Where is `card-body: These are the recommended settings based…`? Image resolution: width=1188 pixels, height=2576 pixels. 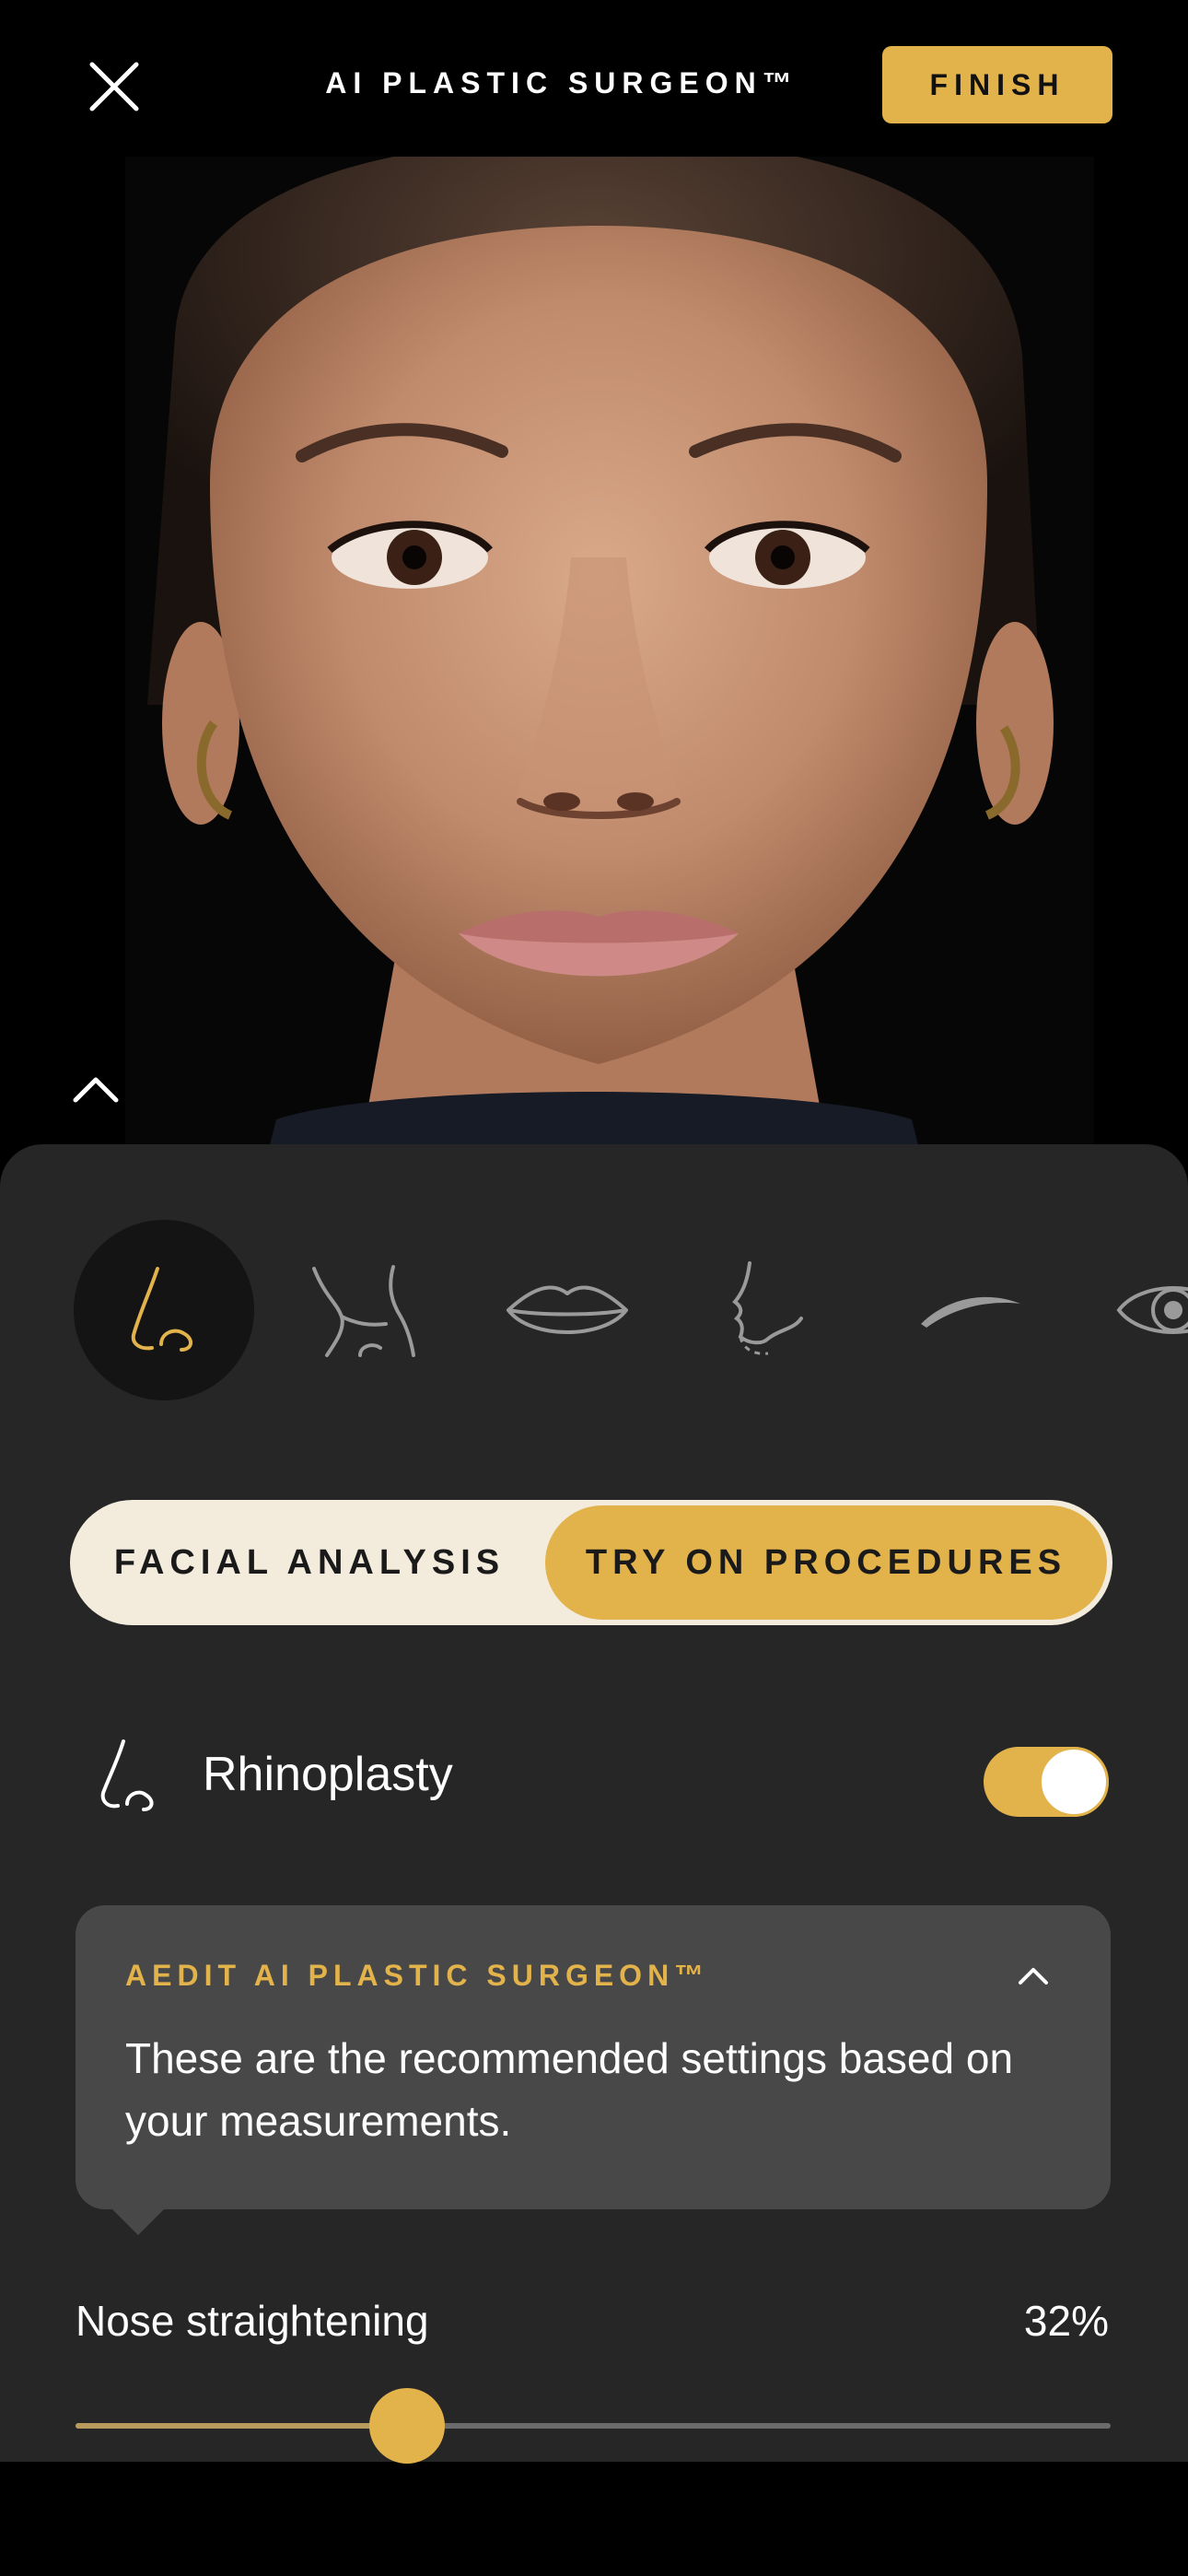 card-body: These are the recommended settings based… is located at coordinates (569, 2089).